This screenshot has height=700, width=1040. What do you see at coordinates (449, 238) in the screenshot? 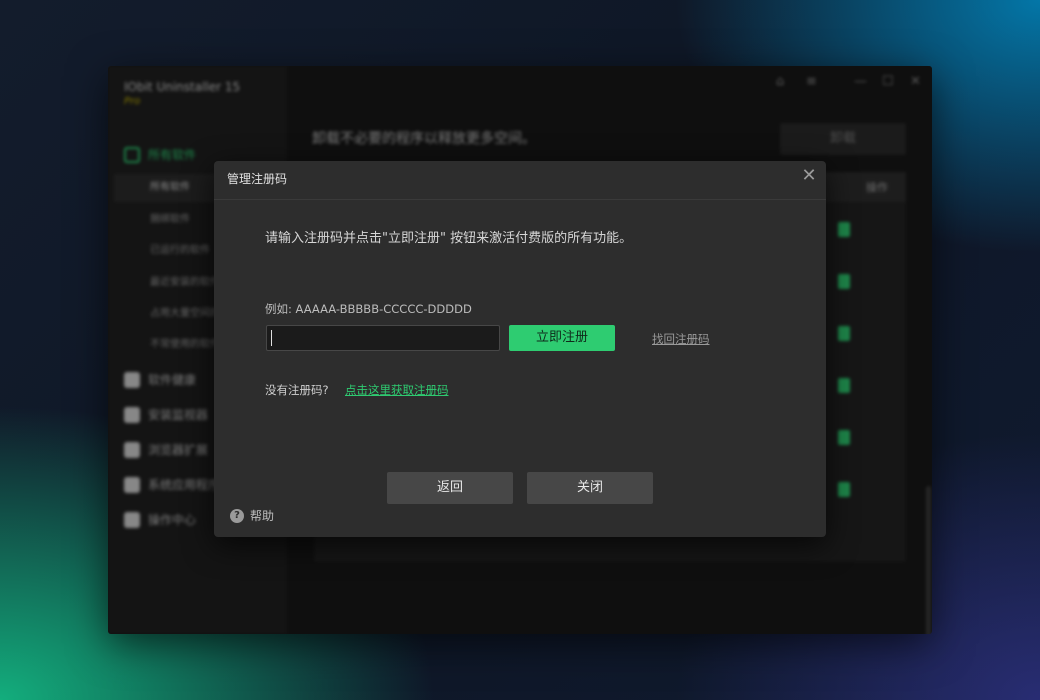
I see `instruction-text: 请输入注册码并点击"立即注册" 按钮来激活付费版的所有功能。` at bounding box center [449, 238].